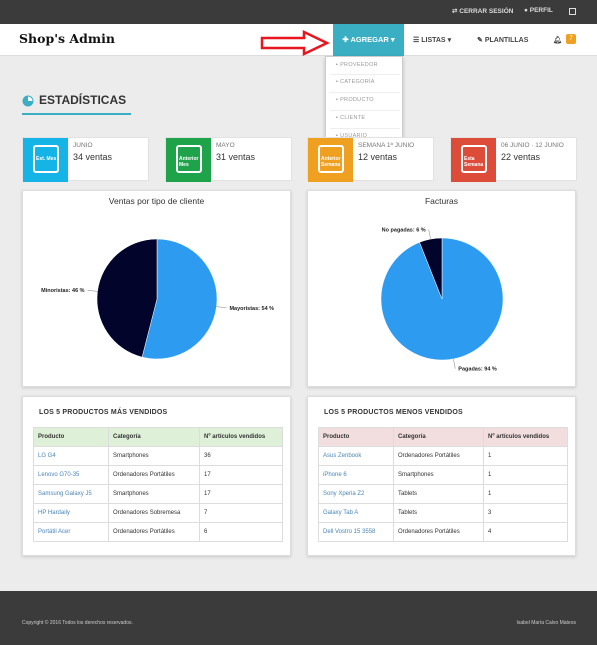  I want to click on logout-link: ⇄ CERRAR SESIÓN, so click(482, 11).